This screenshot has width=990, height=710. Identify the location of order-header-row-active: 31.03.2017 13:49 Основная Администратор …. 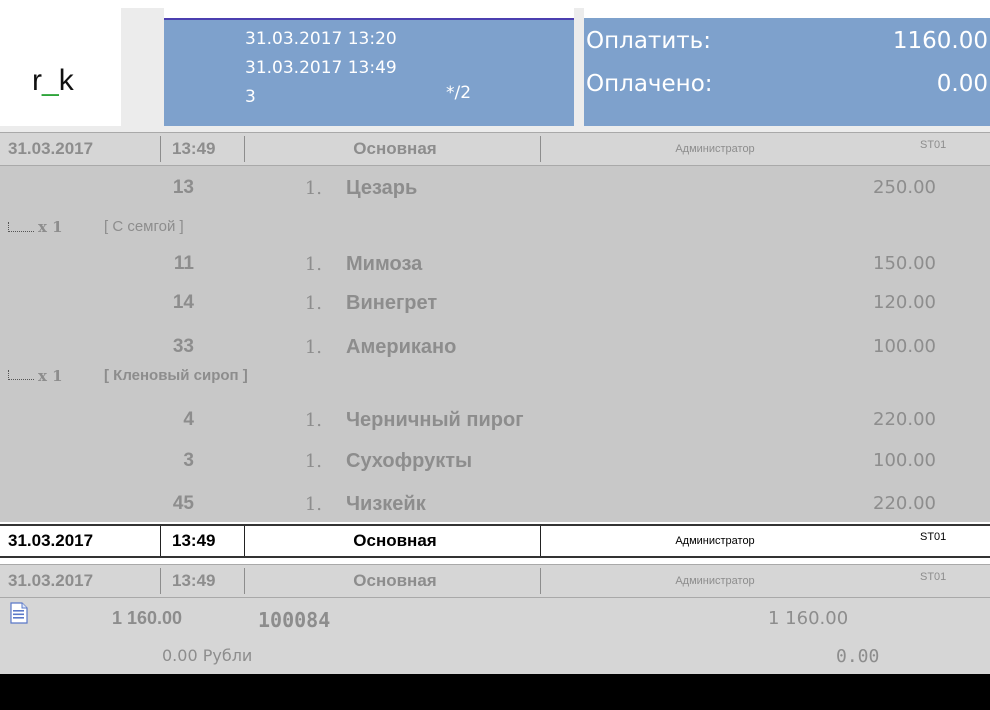
(495, 541).